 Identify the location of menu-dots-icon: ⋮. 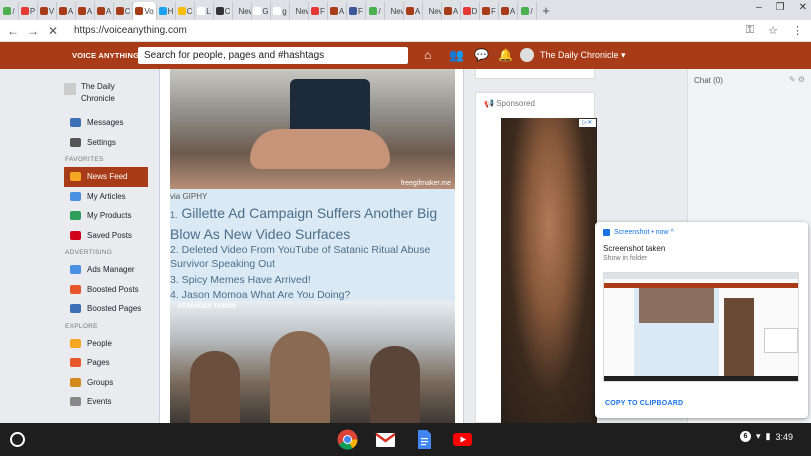
(797, 30).